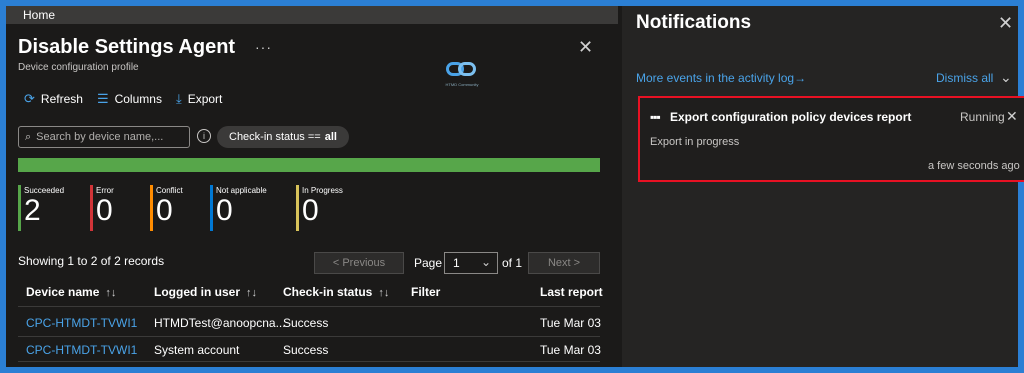  I want to click on stat-value: 2, so click(32, 210).